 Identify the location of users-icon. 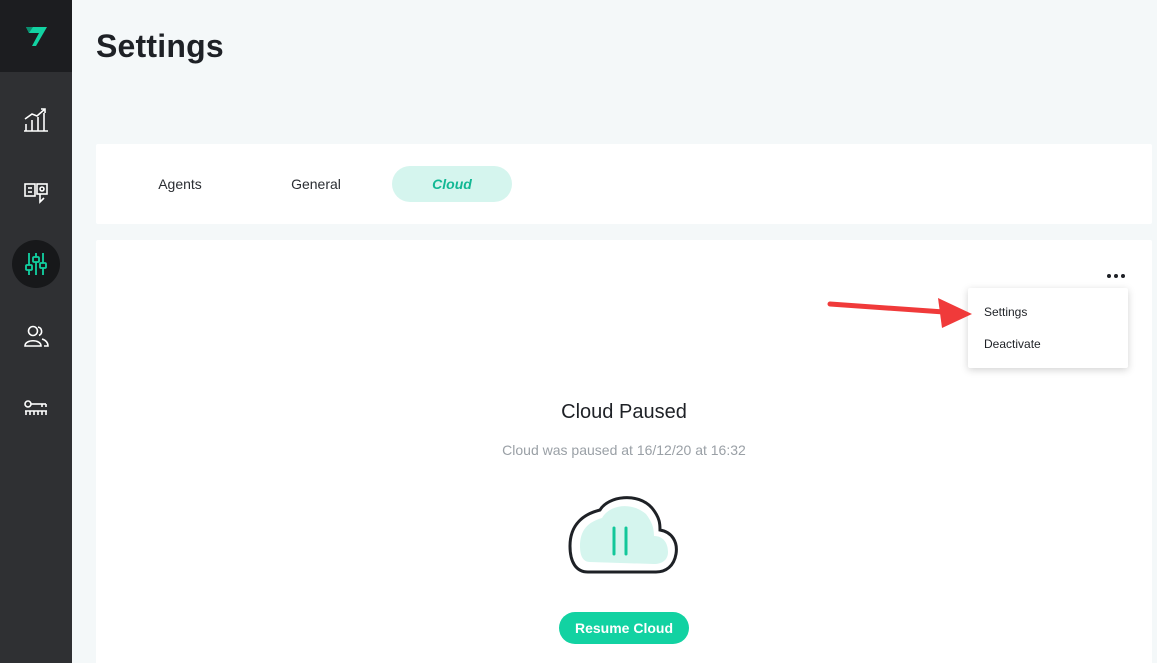
(36, 336).